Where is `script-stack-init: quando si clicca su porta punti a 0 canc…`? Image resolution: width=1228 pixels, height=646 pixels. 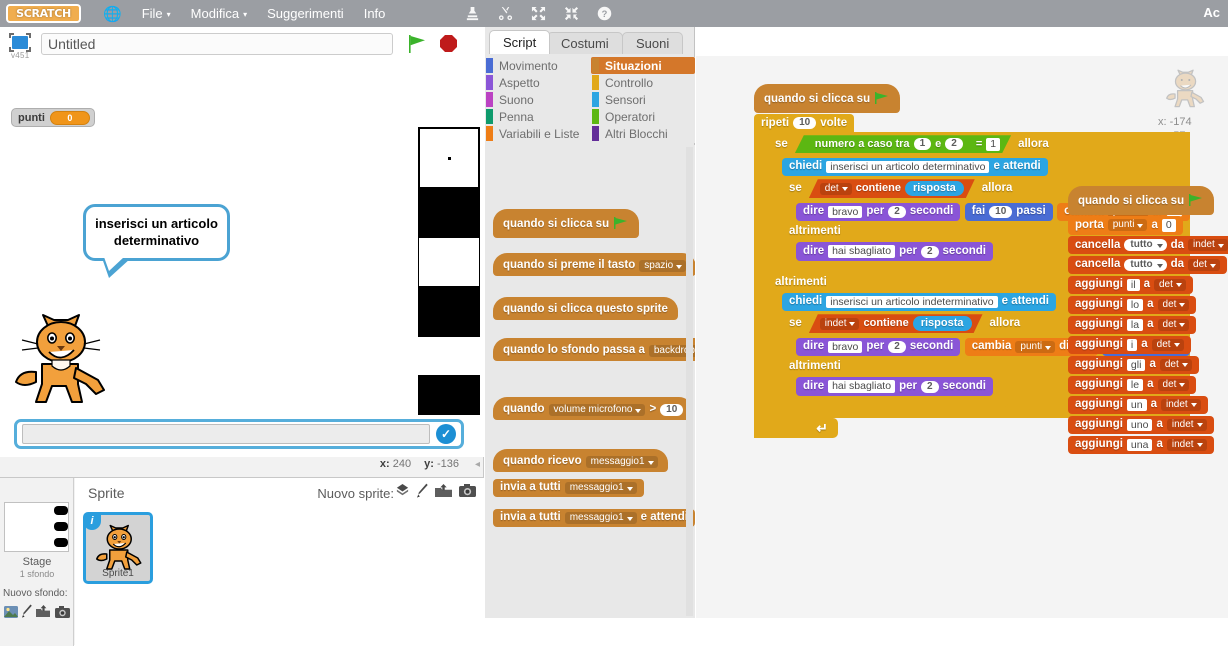 script-stack-init: quando si clicca su porta punti a 0 canc… is located at coordinates (1148, 320).